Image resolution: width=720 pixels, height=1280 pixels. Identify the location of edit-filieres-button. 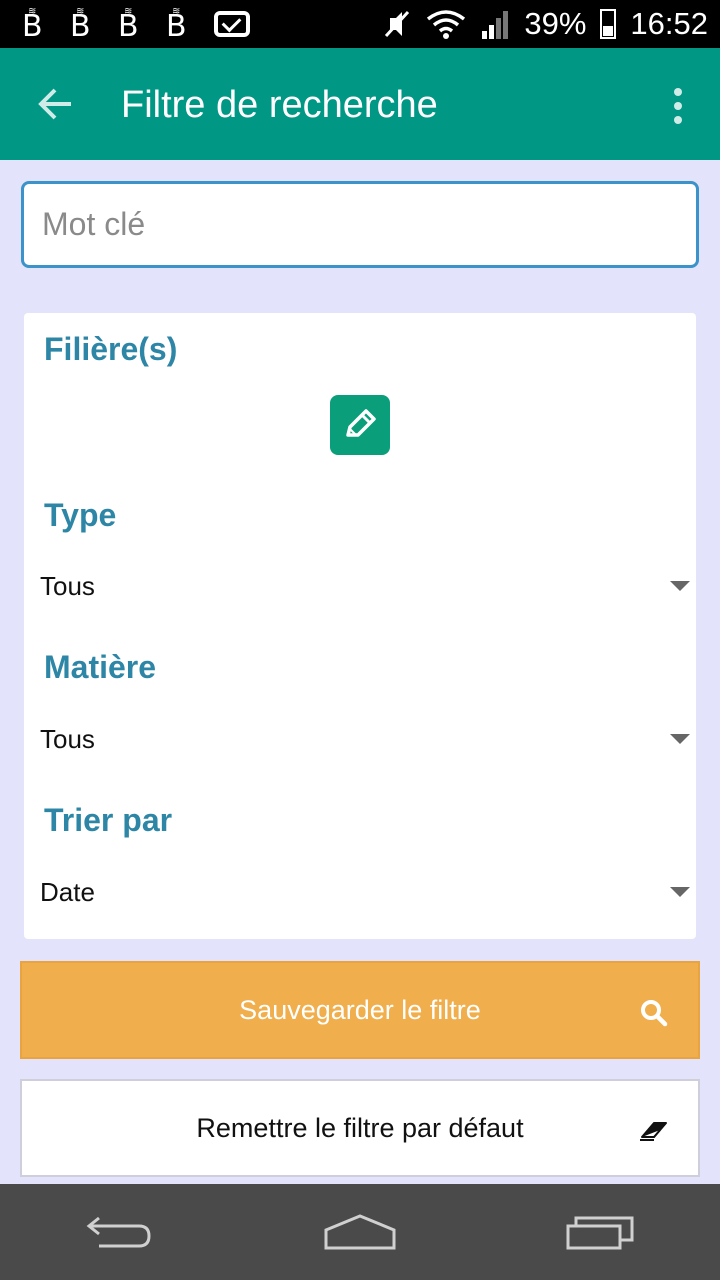
(360, 425).